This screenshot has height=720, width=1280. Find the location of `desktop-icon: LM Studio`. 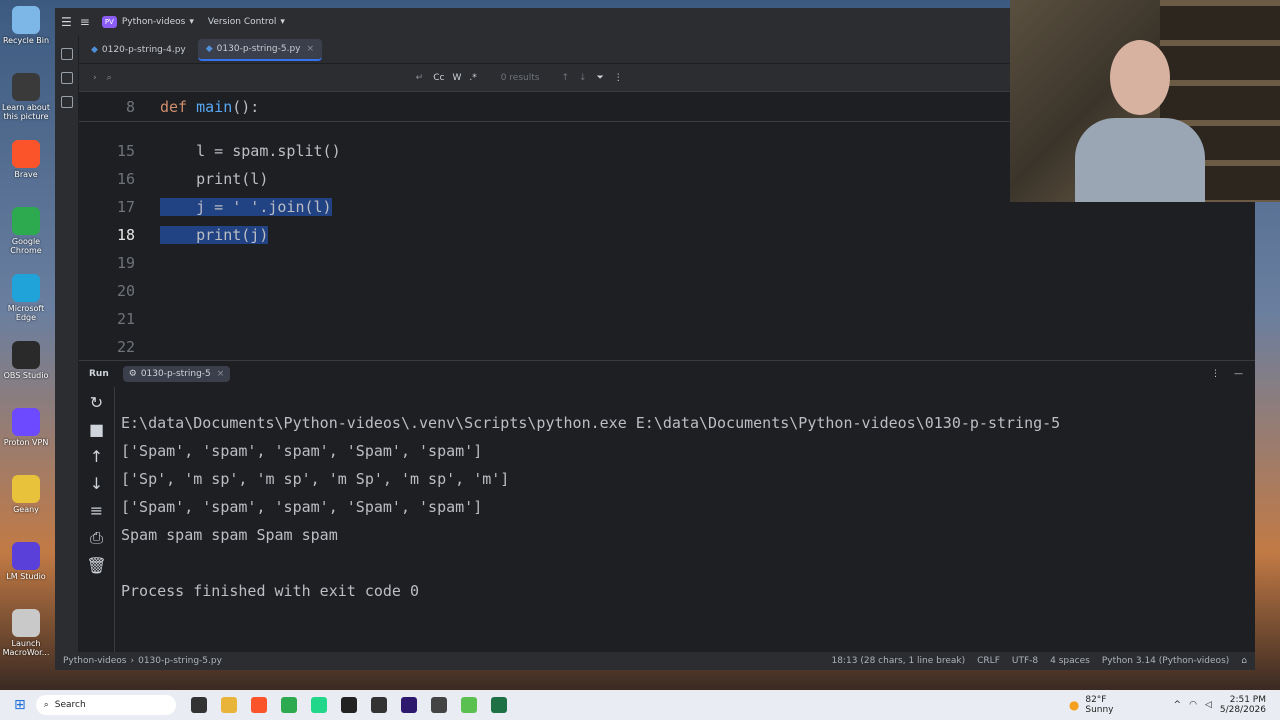

desktop-icon: LM Studio is located at coordinates (26, 561).